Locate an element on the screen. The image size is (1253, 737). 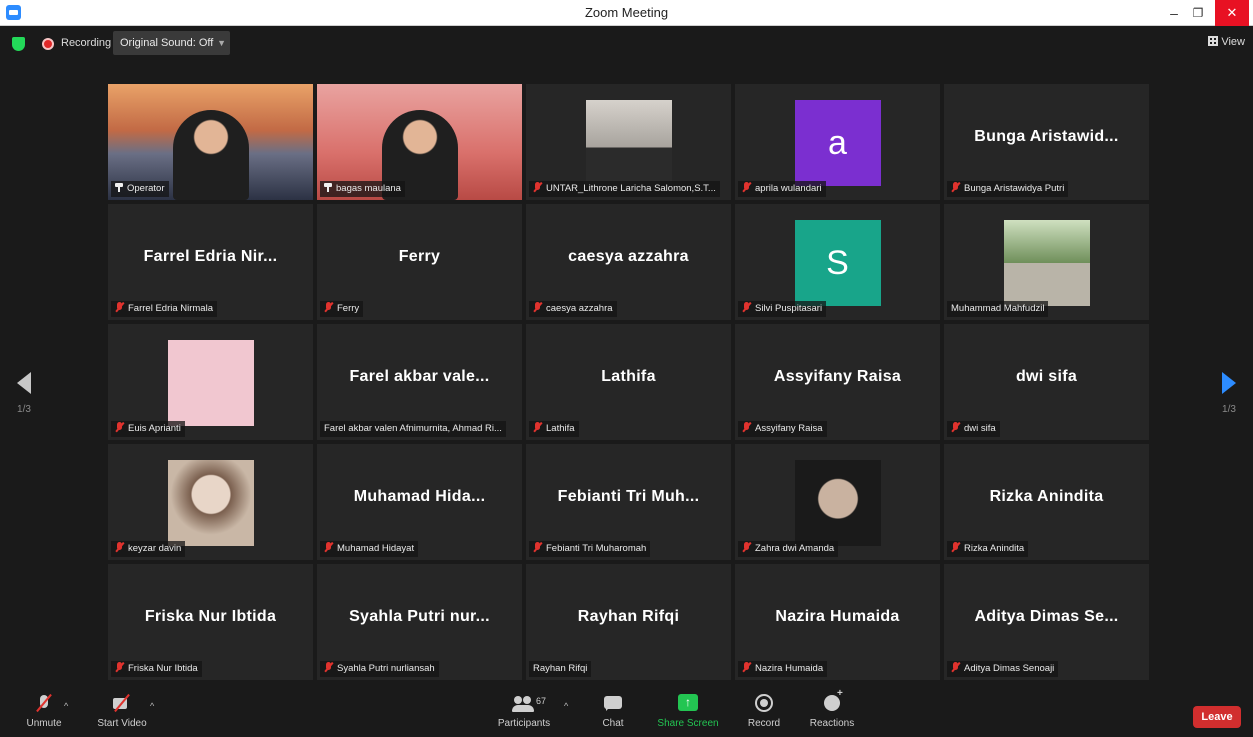
participant-tile: Operator is located at coordinates (210, 142).